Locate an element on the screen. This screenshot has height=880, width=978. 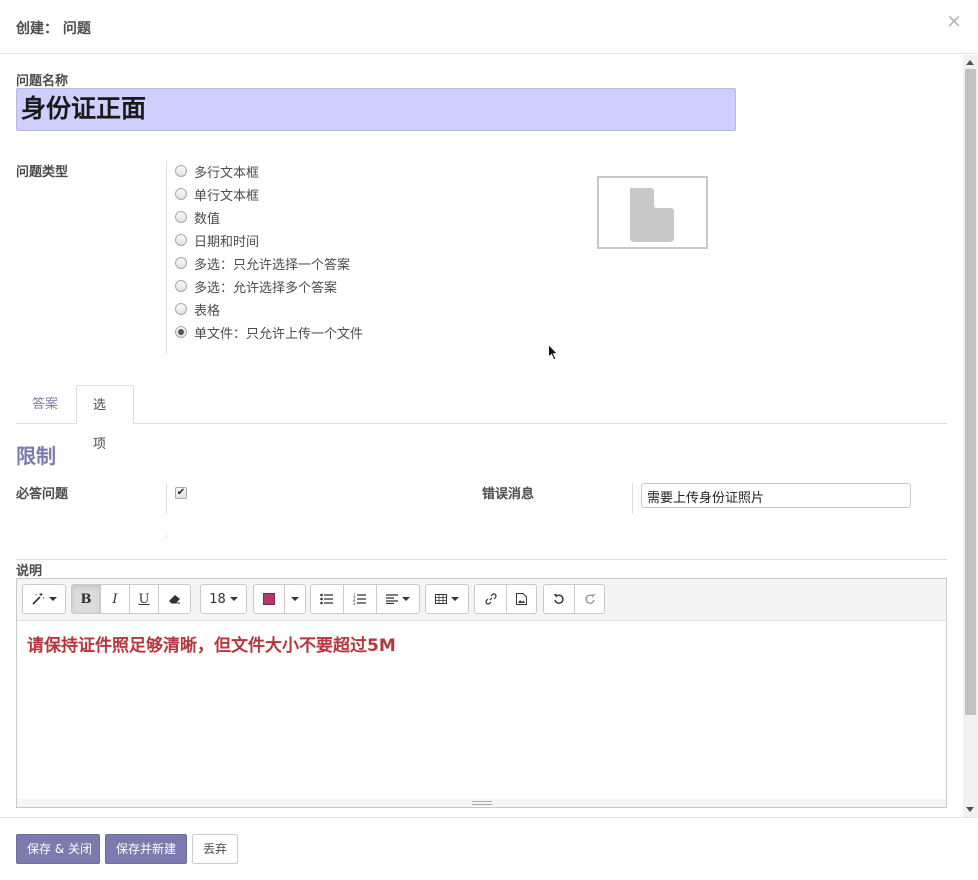
align-left-icon is located at coordinates (392, 599).